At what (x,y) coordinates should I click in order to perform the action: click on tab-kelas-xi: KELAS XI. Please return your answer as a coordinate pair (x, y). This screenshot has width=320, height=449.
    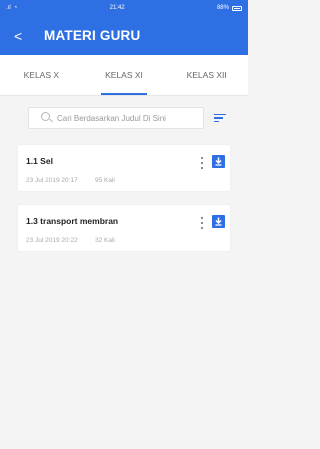
    Looking at the image, I should click on (124, 75).